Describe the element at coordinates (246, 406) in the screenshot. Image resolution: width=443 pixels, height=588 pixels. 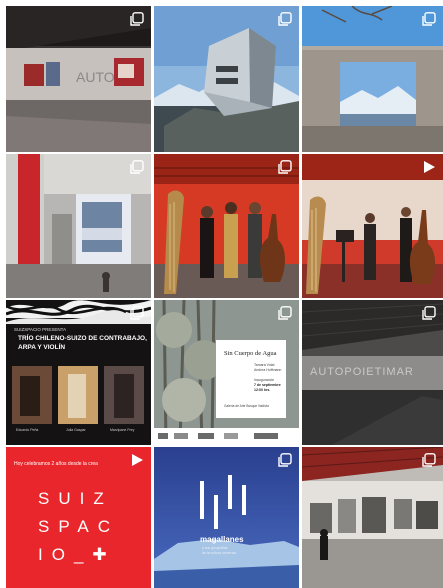
I see `poster-line-6: Galería de Arte Bosque Valdivia` at that location.